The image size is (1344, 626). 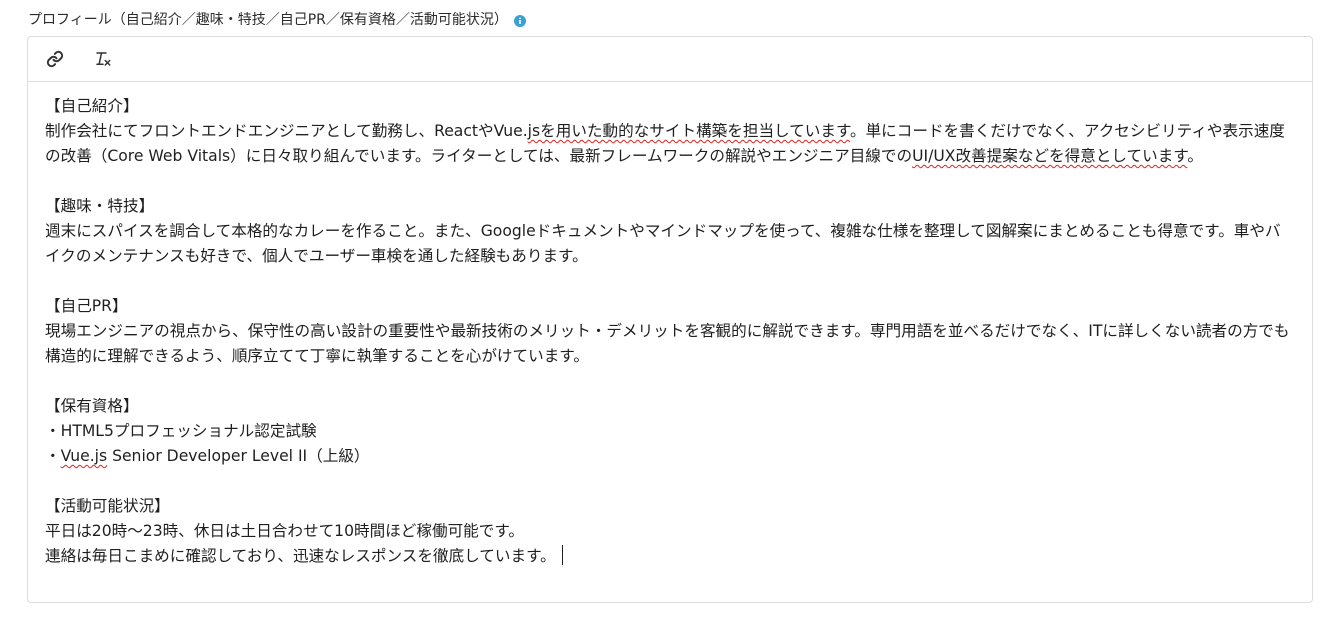 I want to click on clear-format-icon, so click(x=103, y=59).